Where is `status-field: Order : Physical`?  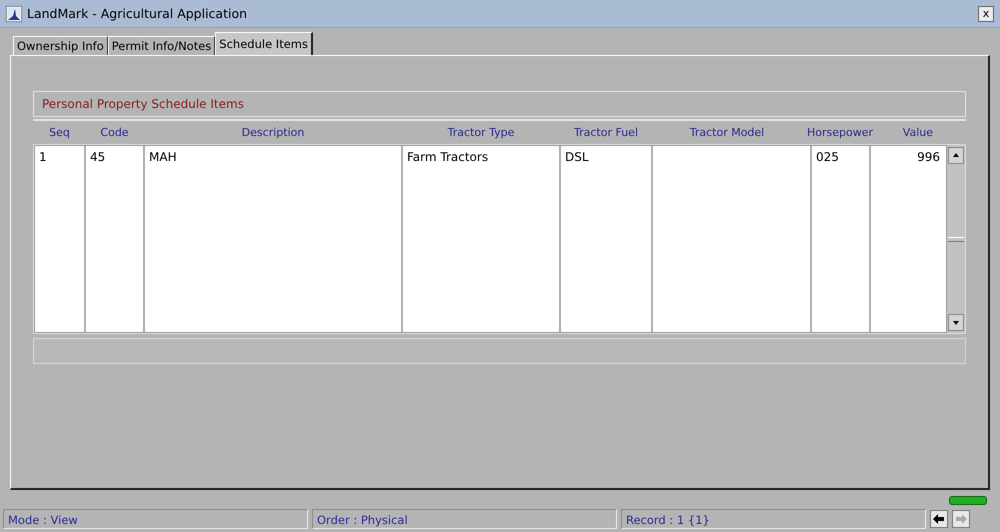 status-field: Order : Physical is located at coordinates (464, 519).